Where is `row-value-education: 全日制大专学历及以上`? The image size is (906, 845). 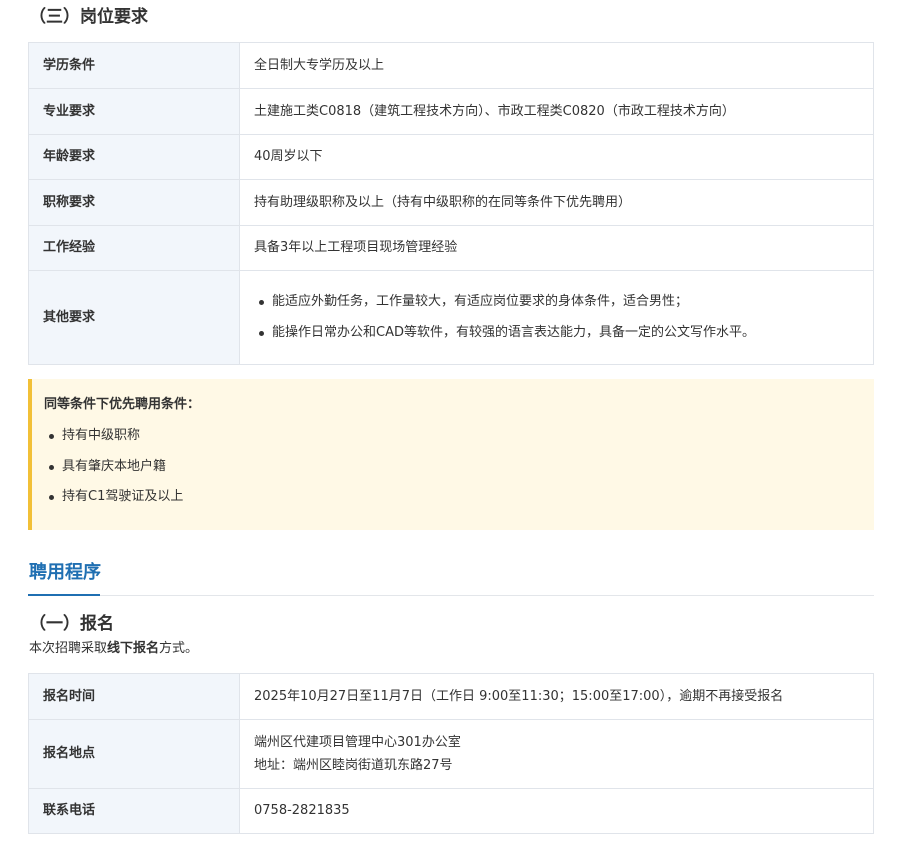 row-value-education: 全日制大专学历及以上 is located at coordinates (556, 65).